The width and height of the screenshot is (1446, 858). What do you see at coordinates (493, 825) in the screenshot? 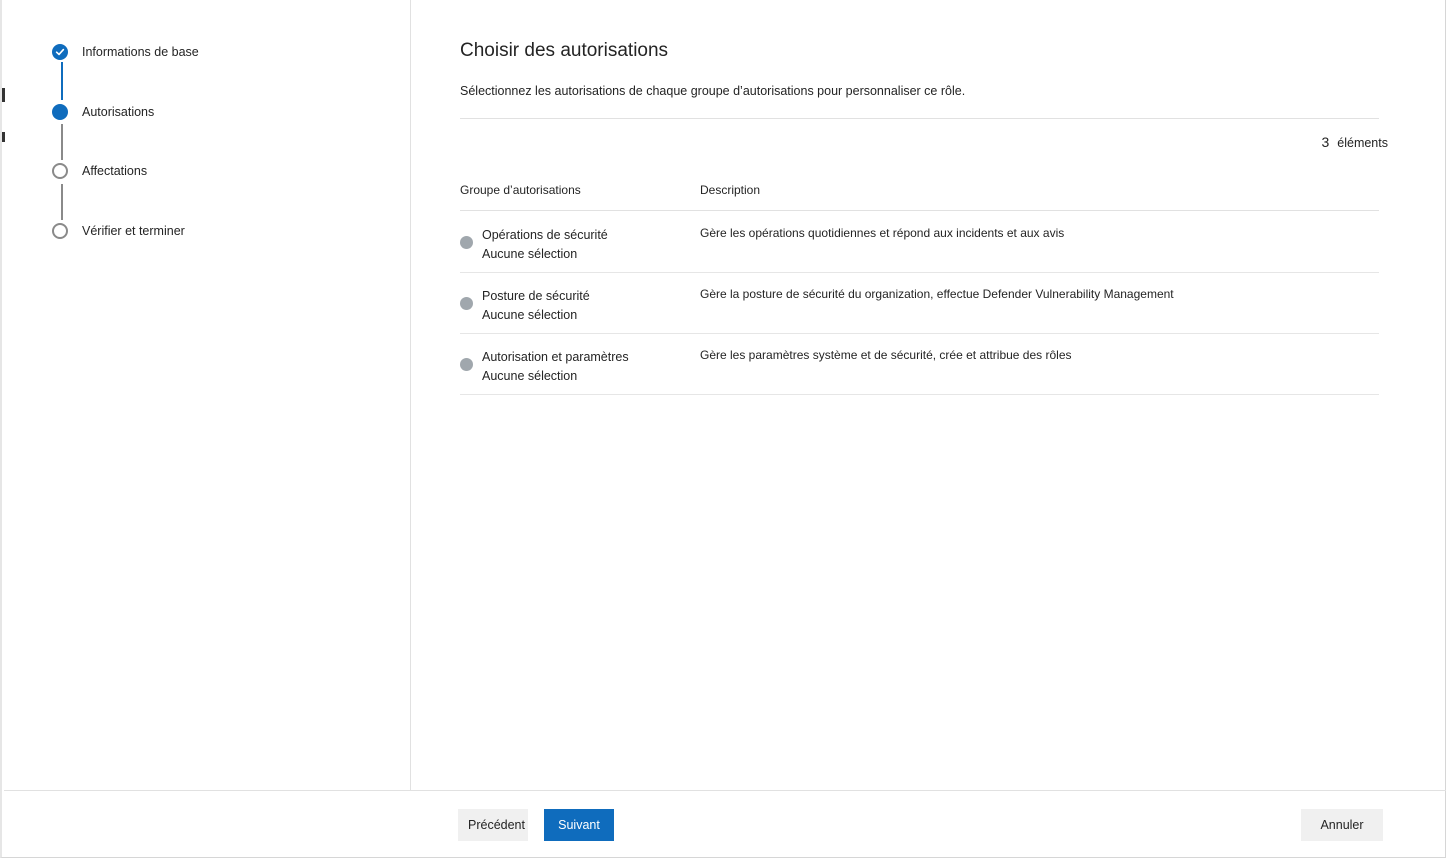
I see `previous-button: Précédent` at bounding box center [493, 825].